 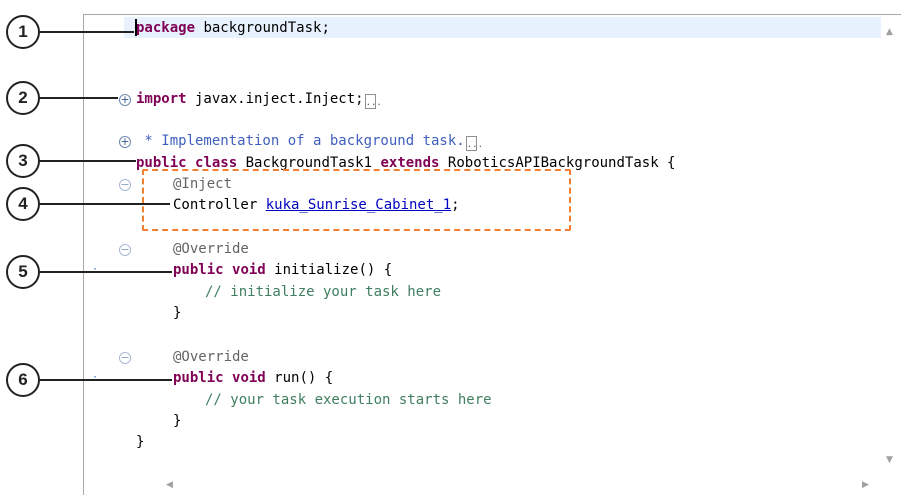 What do you see at coordinates (356, 200) in the screenshot?
I see `injected-field-highlight` at bounding box center [356, 200].